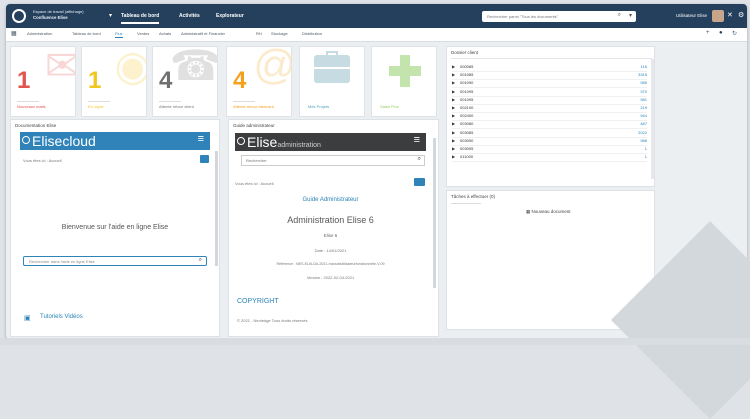 Image resolution: width=750 pixels, height=419 pixels. Describe the element at coordinates (115, 227) in the screenshot. I see `welcome-text: Bienvenue sur l'aide en ligne Elise` at that location.